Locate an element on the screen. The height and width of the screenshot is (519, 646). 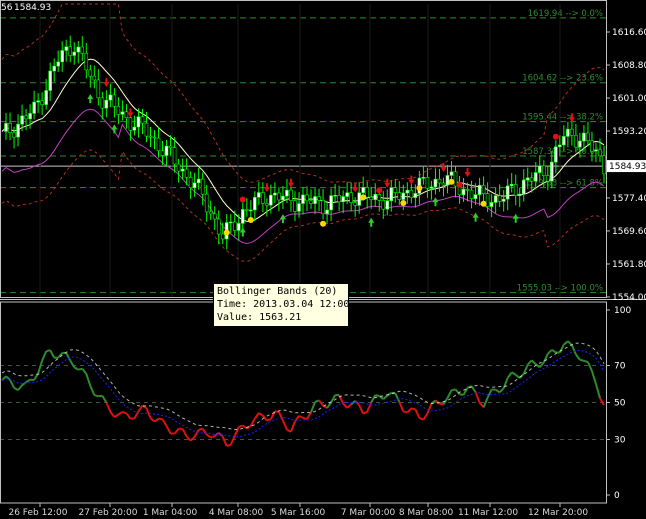
osc-tick-label: 70 is located at coordinates (620, 367).